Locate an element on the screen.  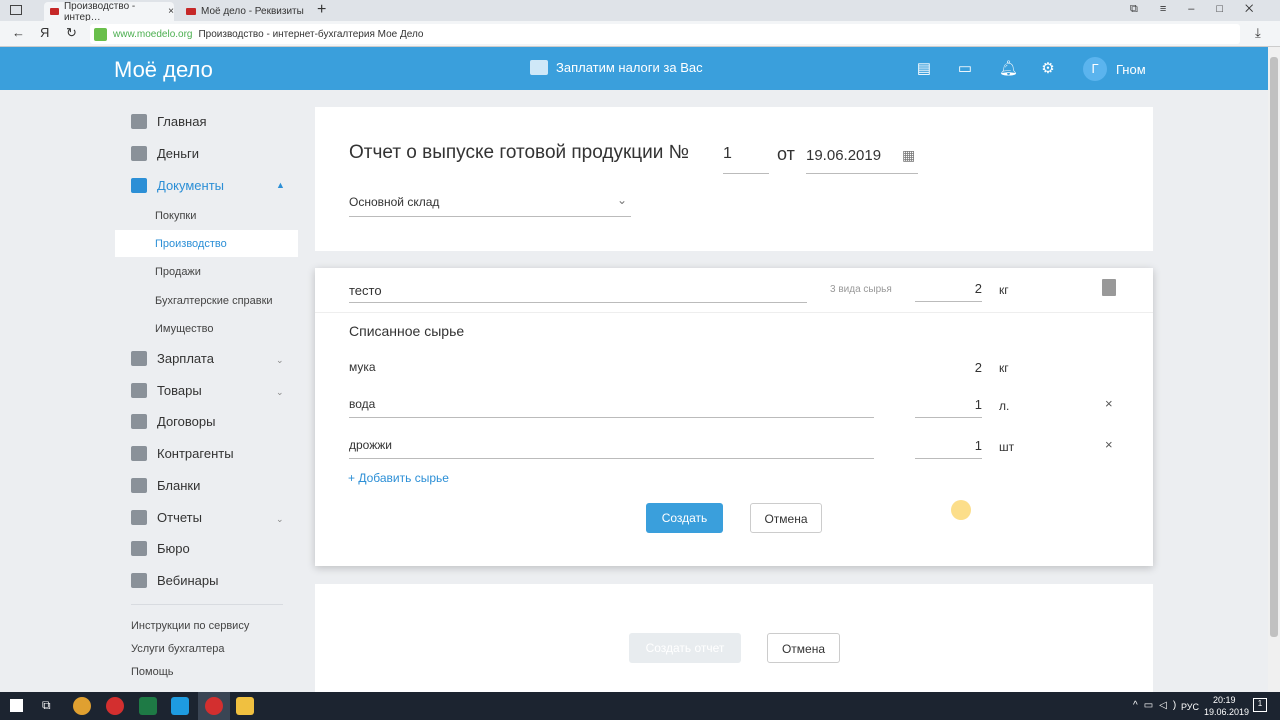
warehouse-select: Основной склад ⌄ is located at coordinates (490, 205).